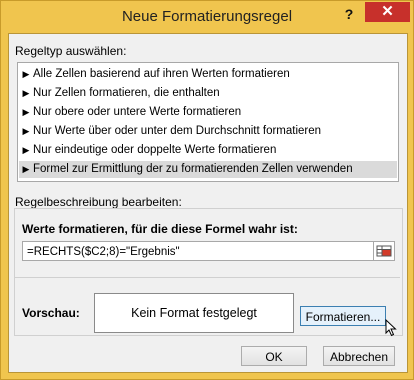 The width and height of the screenshot is (414, 380). What do you see at coordinates (71, 51) in the screenshot?
I see `rule-type-label: Regeltyp auswählen:` at bounding box center [71, 51].